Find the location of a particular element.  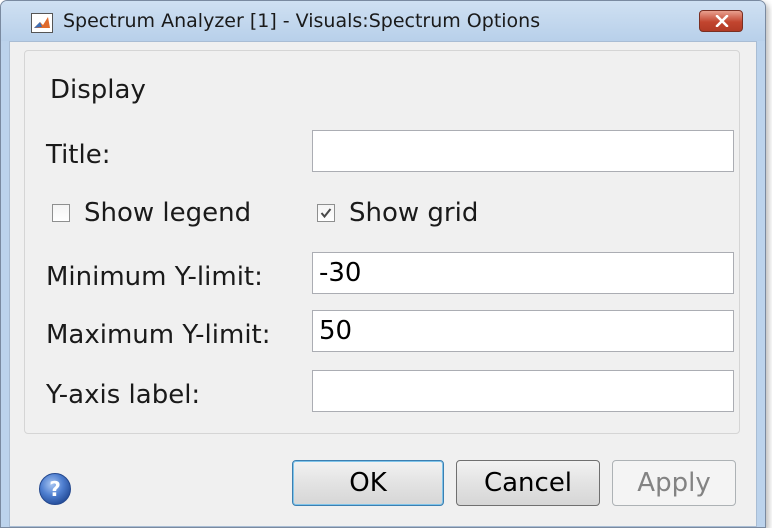

close-button is located at coordinates (721, 21).